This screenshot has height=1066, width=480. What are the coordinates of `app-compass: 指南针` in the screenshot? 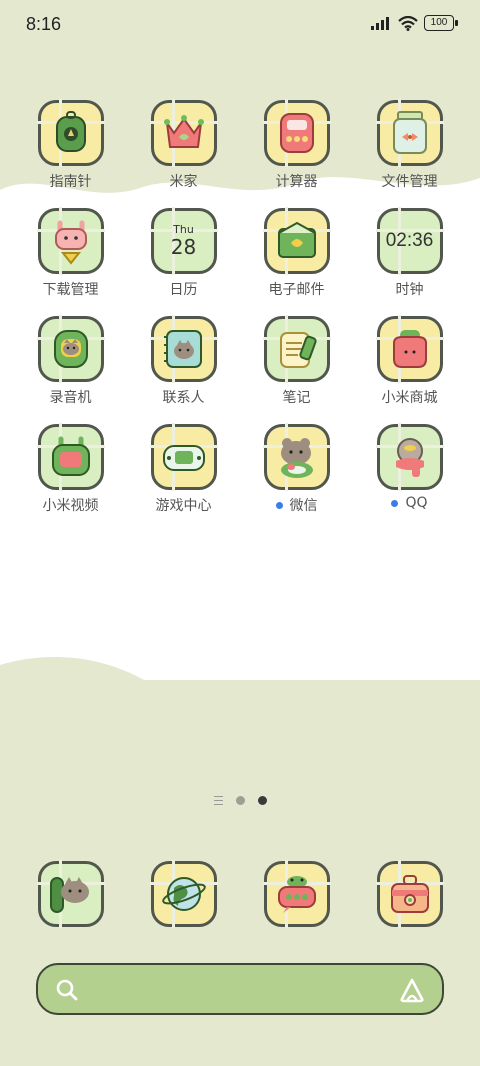 It's located at (70, 145).